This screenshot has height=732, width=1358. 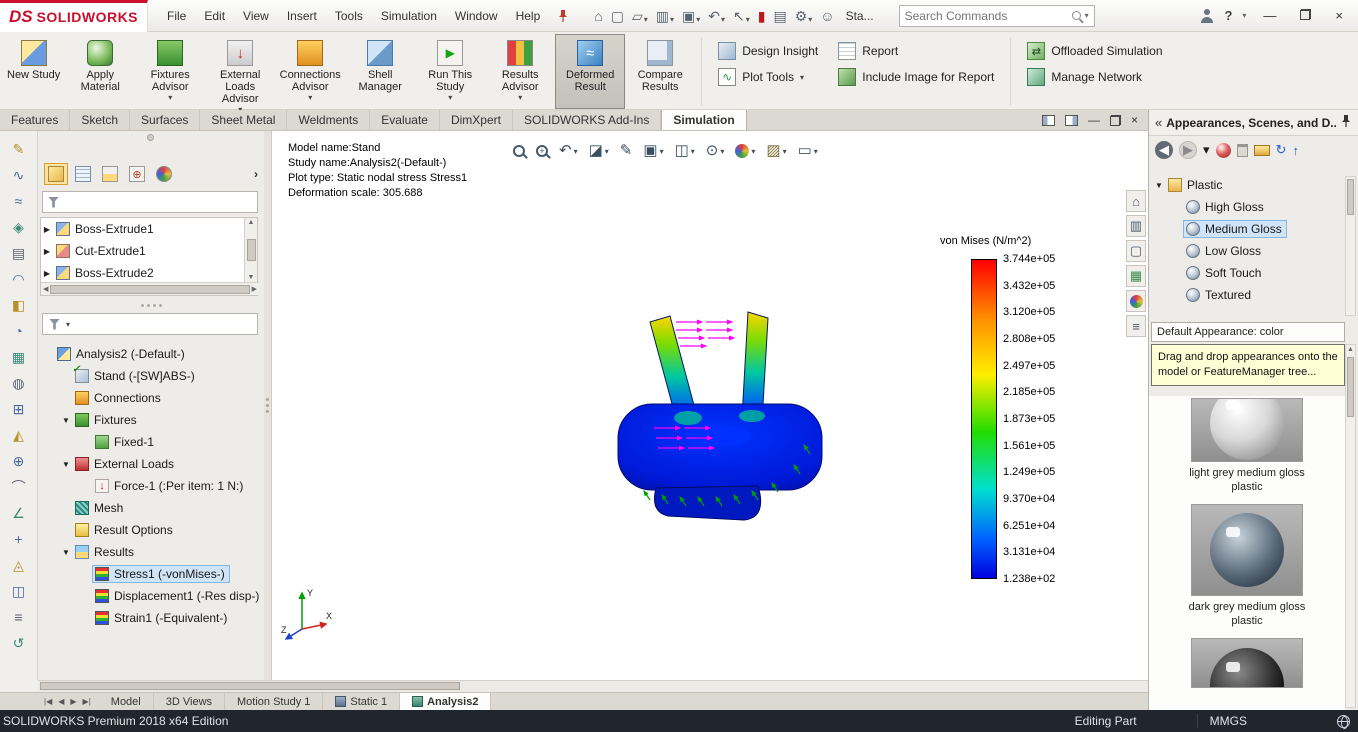 I want to click on side-tool-button: ▤, so click(x=19, y=253).